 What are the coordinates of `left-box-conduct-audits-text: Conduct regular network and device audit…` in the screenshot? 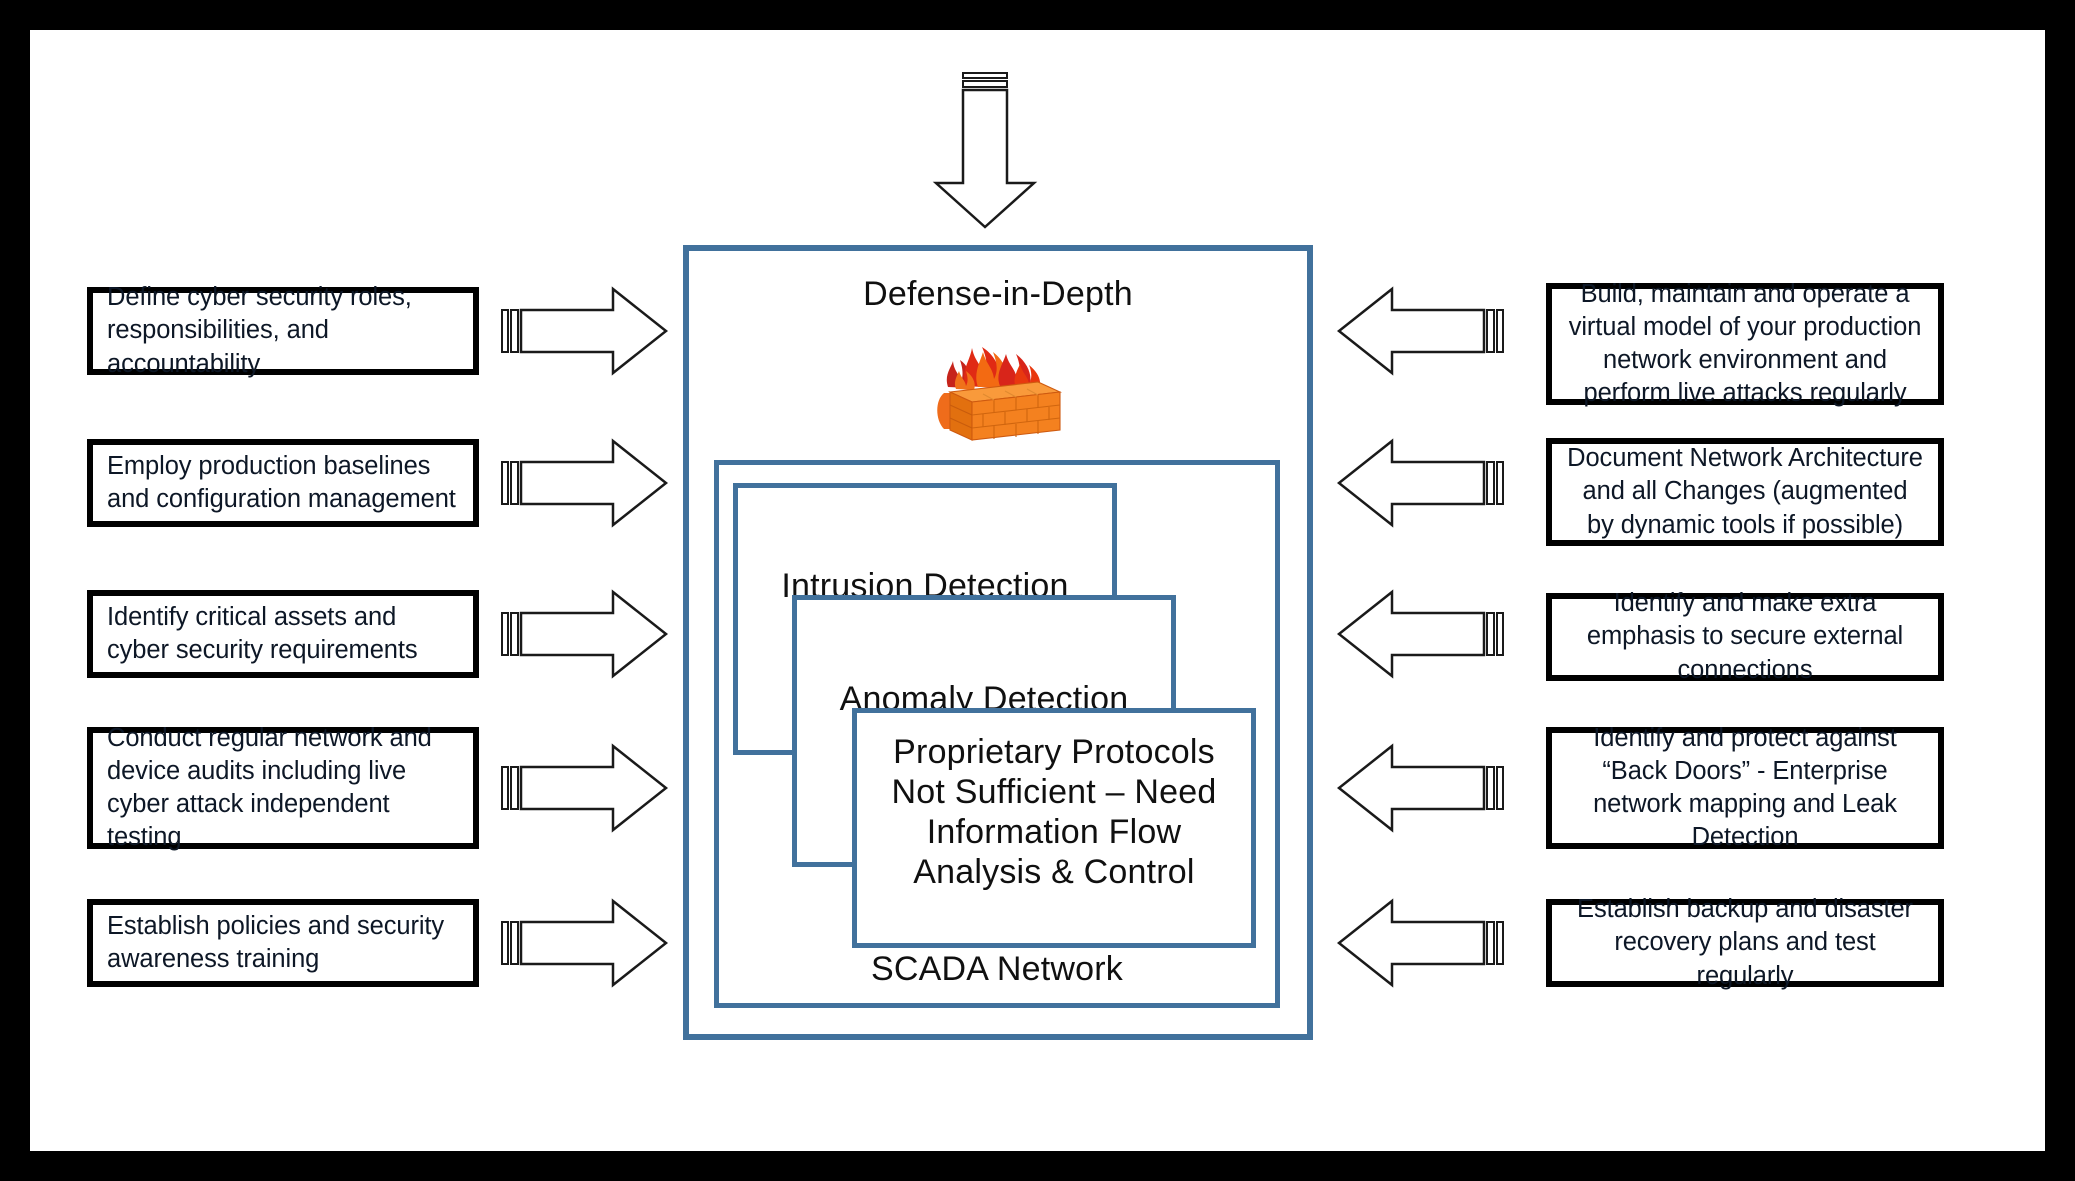 It's located at (269, 787).